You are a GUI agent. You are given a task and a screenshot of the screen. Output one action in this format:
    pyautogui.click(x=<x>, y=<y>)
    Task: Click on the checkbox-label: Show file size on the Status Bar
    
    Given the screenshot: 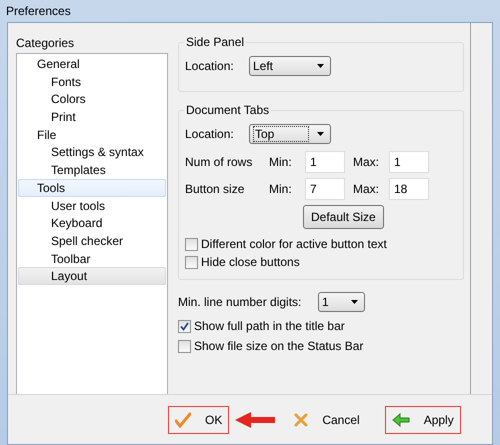 What is the action you would take?
    pyautogui.click(x=279, y=346)
    